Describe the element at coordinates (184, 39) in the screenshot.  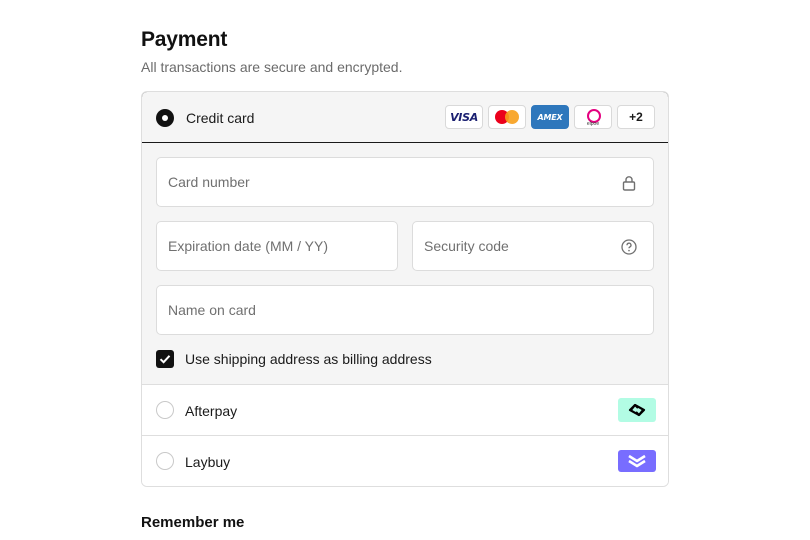
I see `page-title: Payment` at that location.